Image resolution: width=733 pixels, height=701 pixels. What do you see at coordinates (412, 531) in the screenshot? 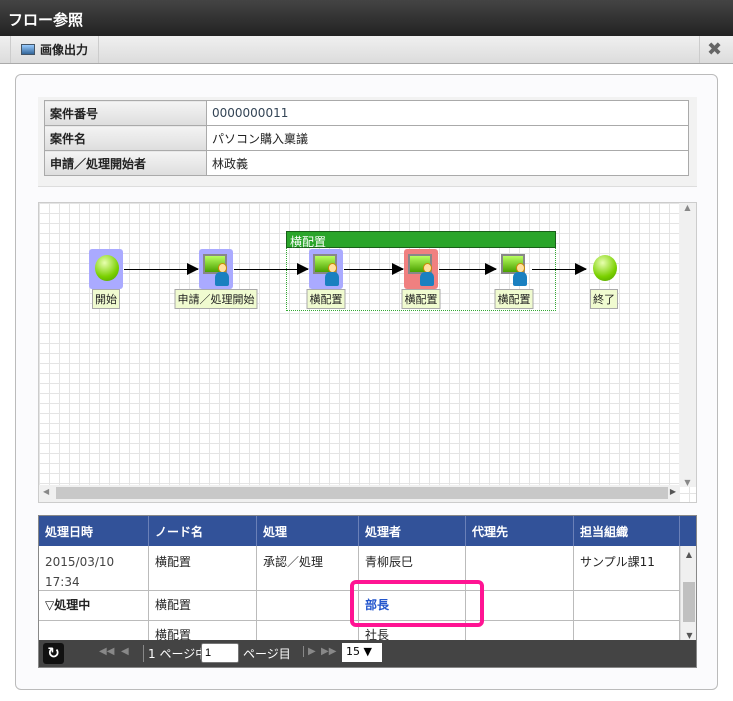
I see `column-header: 処理者` at bounding box center [412, 531].